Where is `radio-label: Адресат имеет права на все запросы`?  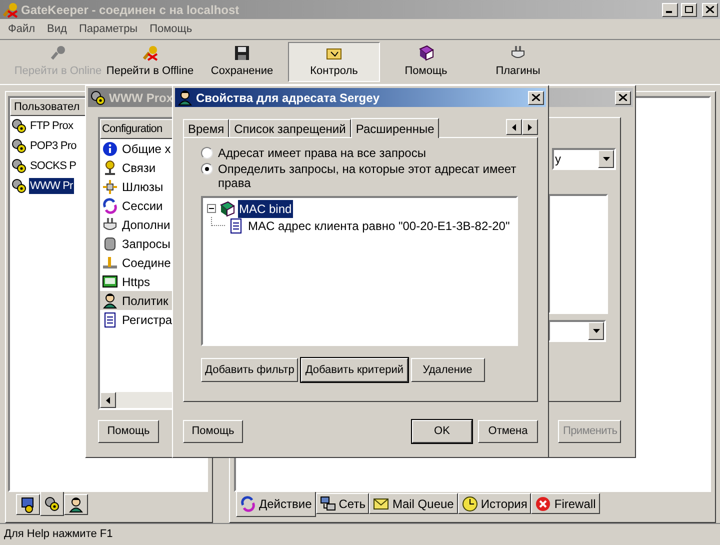 radio-label: Адресат имеет права на все запросы is located at coordinates (322, 153).